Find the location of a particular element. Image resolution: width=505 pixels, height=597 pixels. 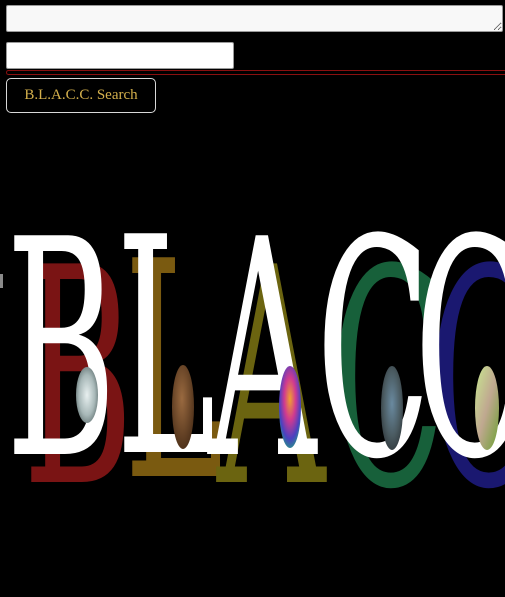

letter-l: L L is located at coordinates (170, 360).